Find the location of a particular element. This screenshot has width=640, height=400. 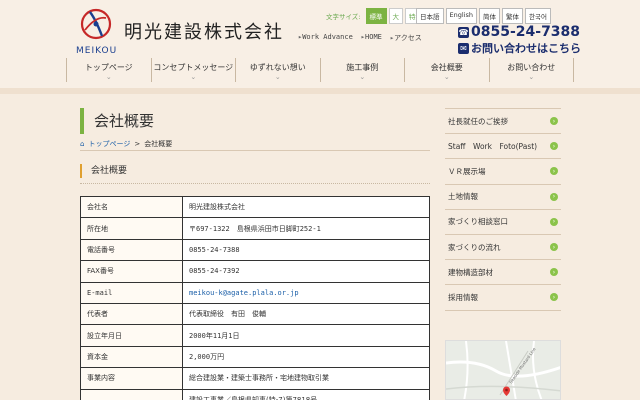

sidebar-item-label: 建物構造部材 is located at coordinates (470, 272).